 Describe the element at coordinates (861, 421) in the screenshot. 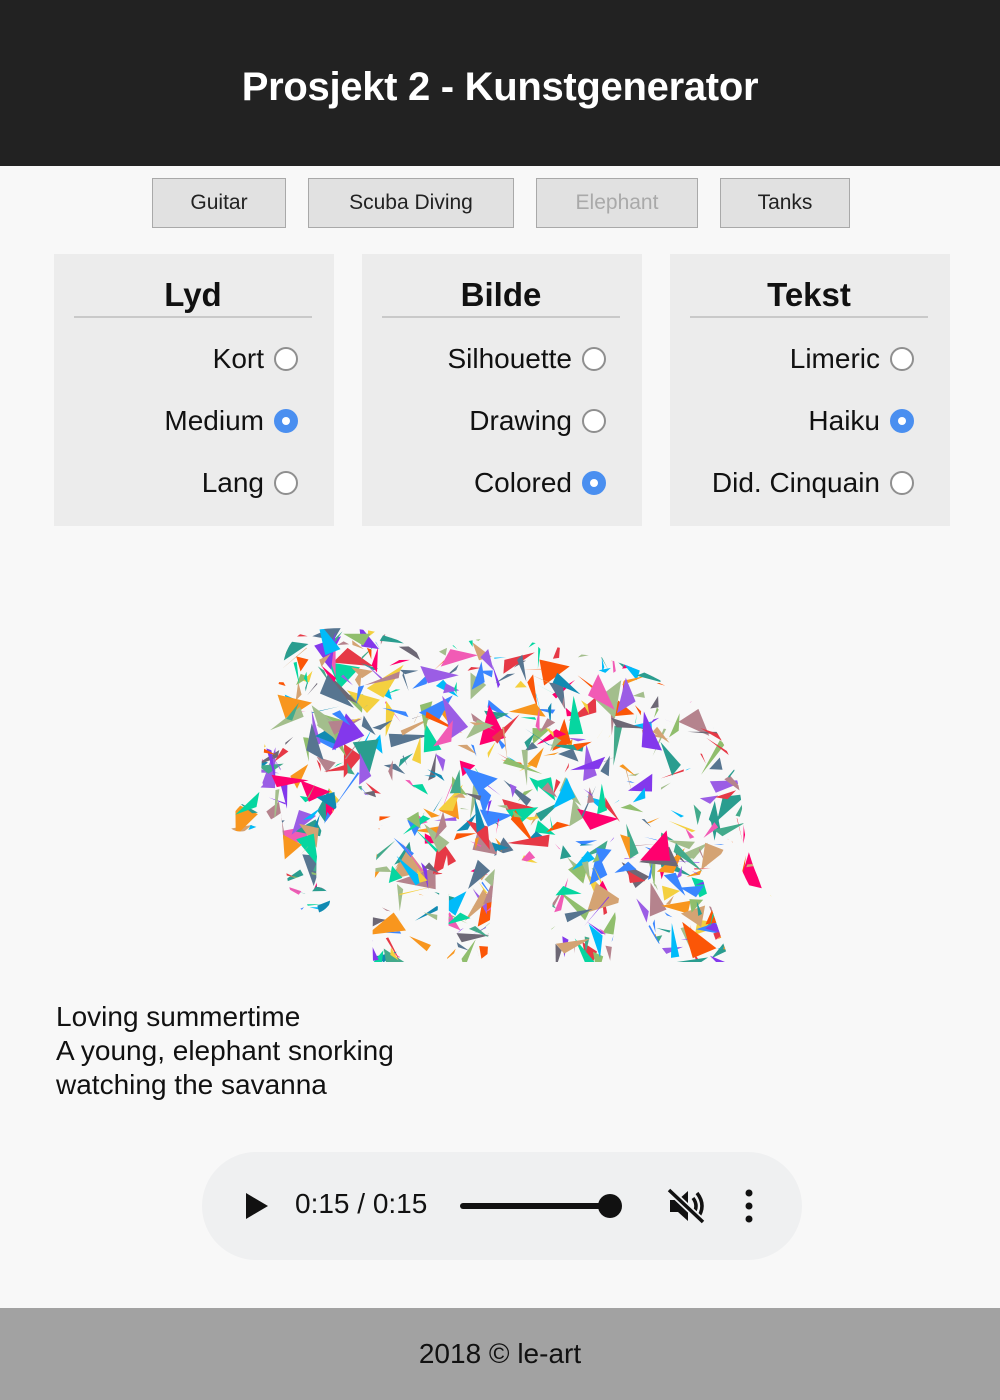

I see `option-haiku: Haiku` at that location.